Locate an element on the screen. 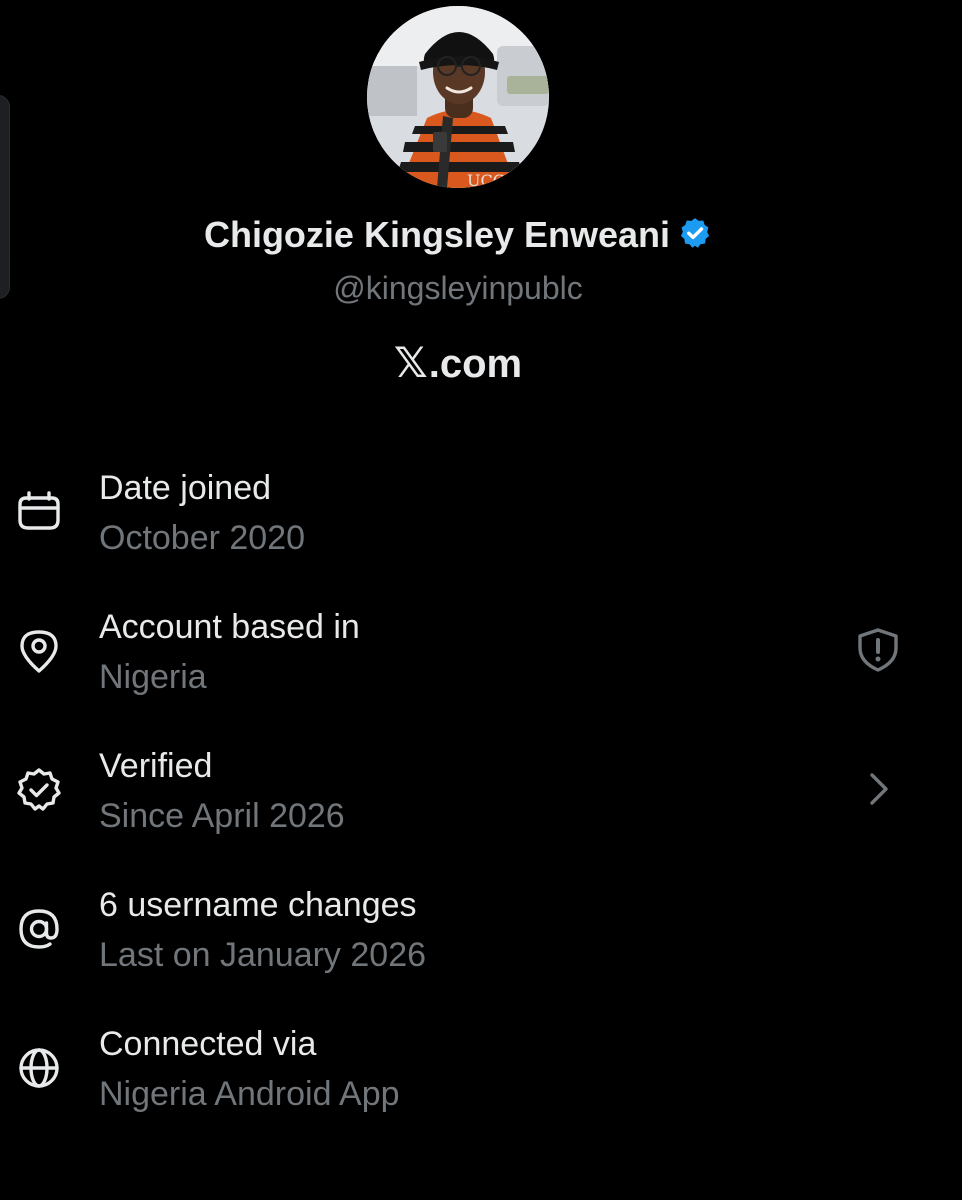  avatar: UCC is located at coordinates (458, 97).